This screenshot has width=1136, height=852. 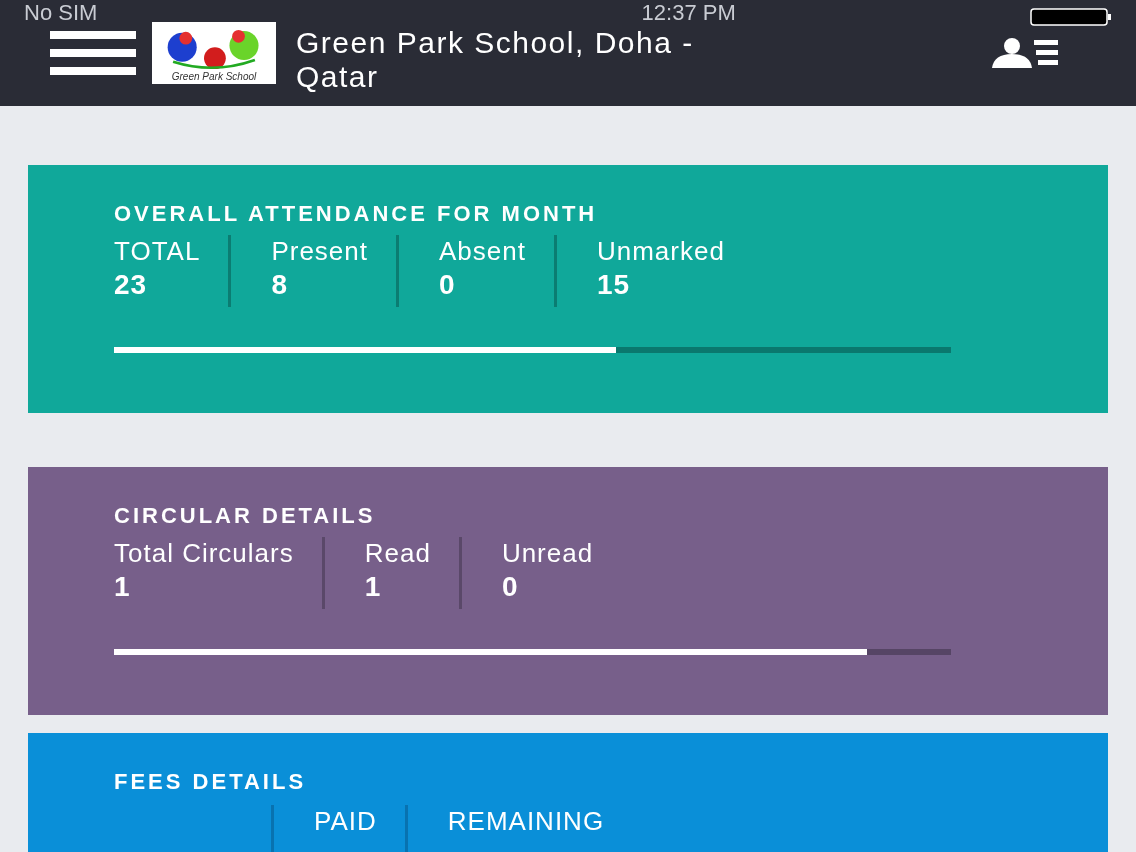 I want to click on stat-label: Absent, so click(x=482, y=251).